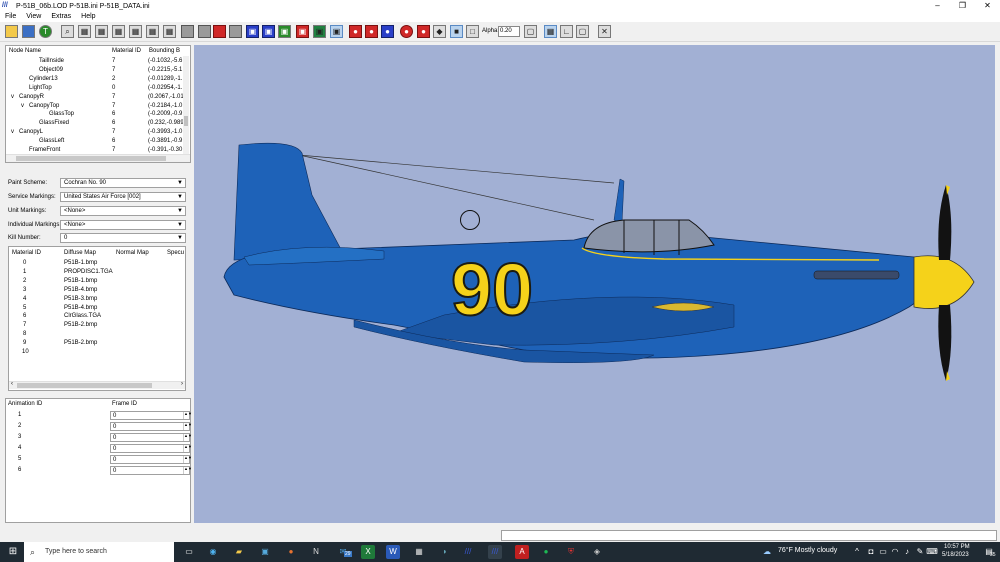 The image size is (1000, 562). I want to click on view-front-icon: ▦, so click(84, 31).